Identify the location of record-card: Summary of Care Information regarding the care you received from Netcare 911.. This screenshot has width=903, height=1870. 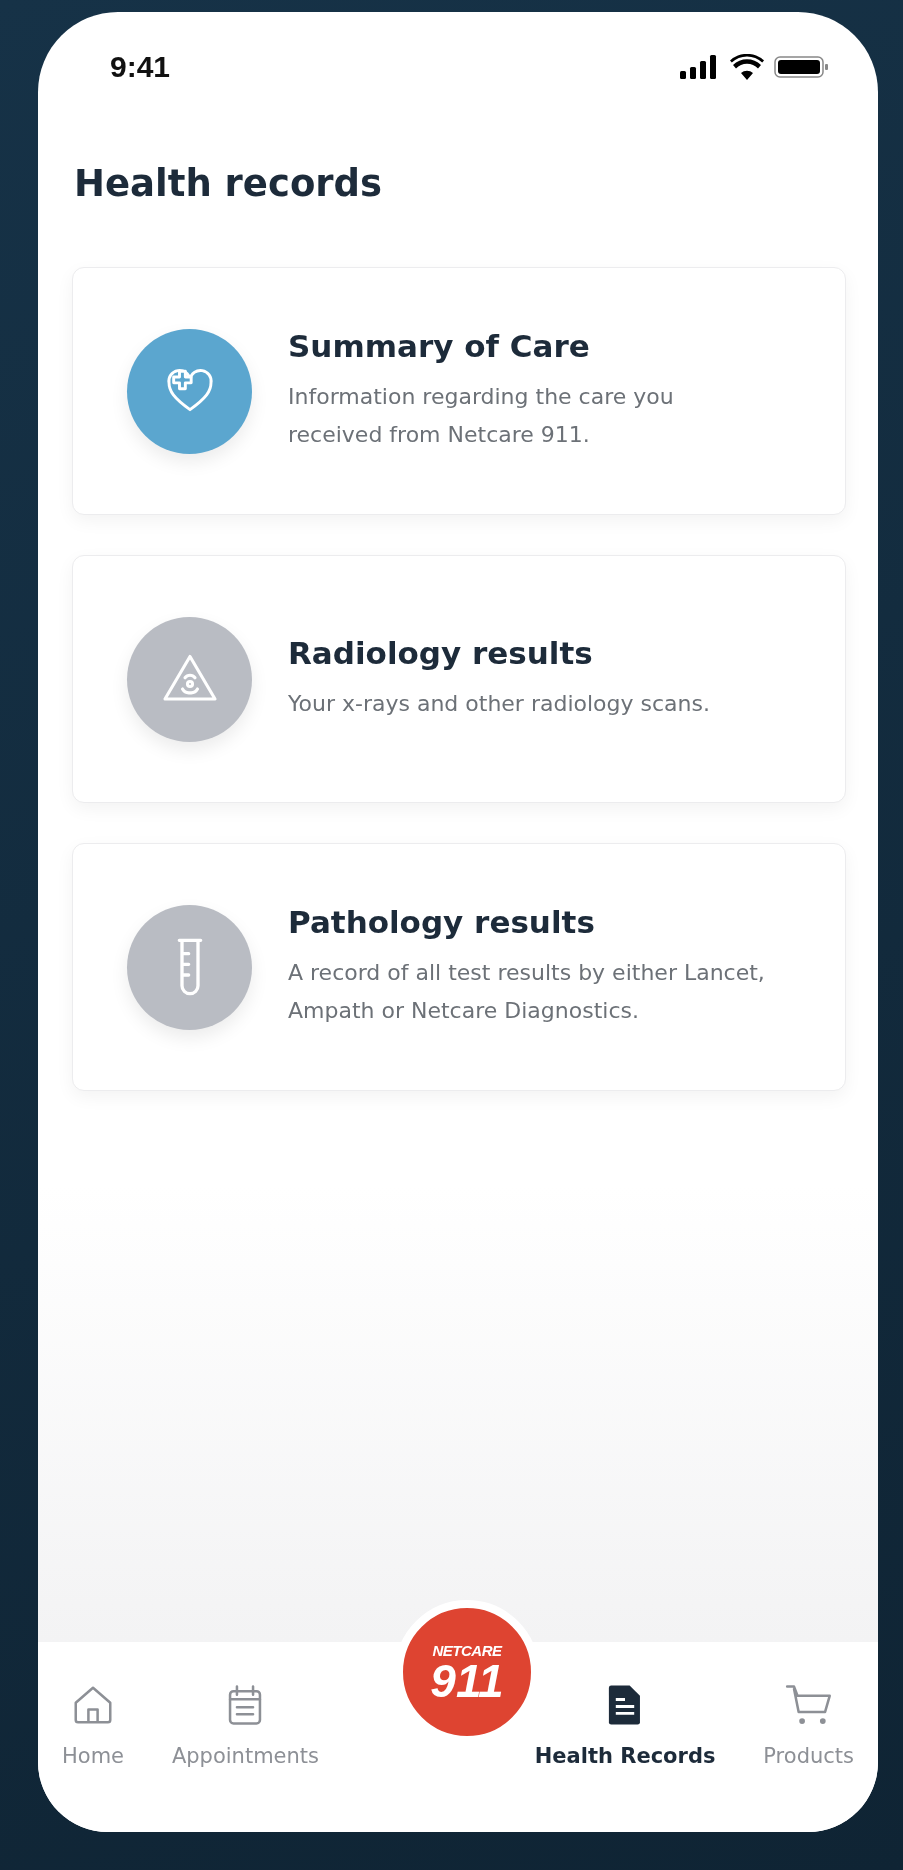
(459, 391).